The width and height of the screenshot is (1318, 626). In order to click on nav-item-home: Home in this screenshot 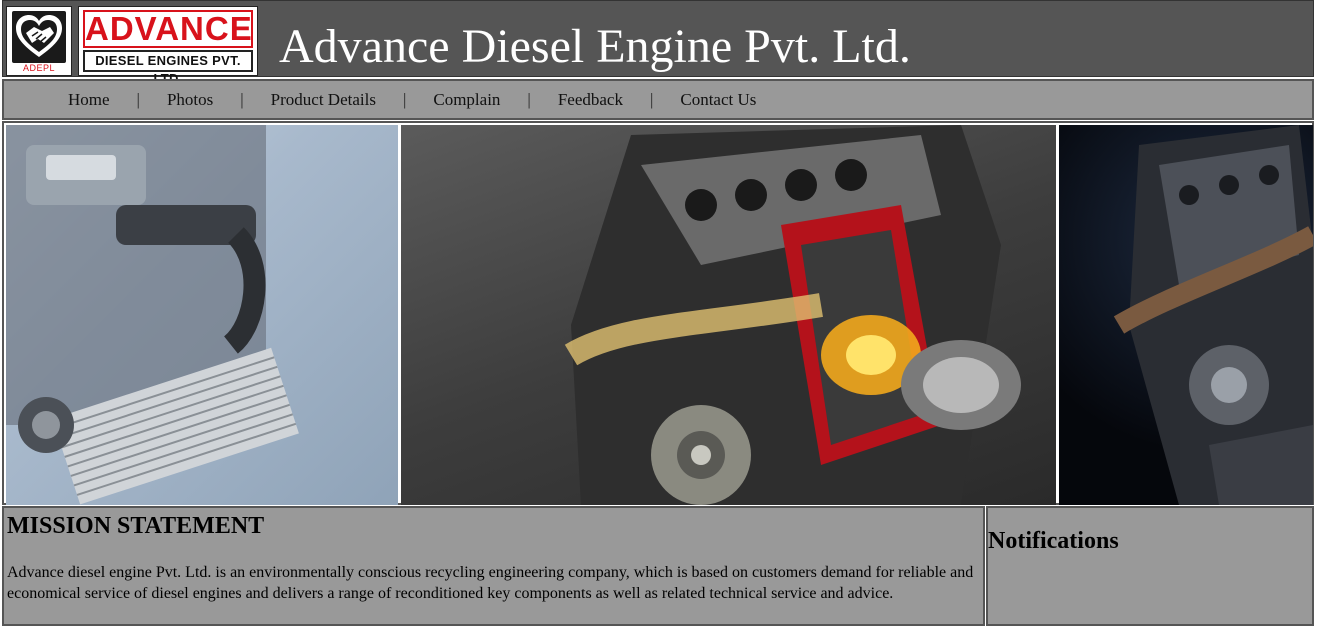, I will do `click(89, 100)`.